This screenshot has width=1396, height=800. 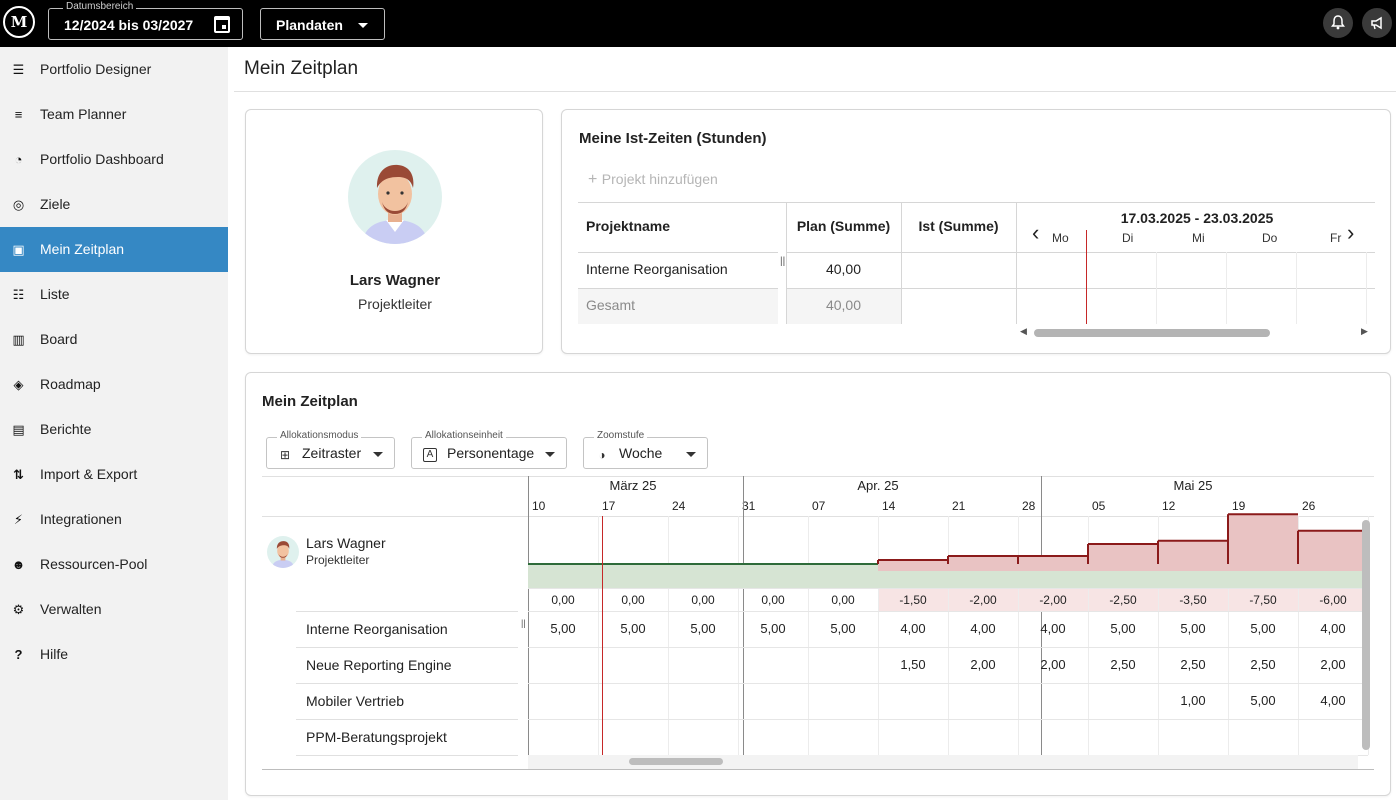 What do you see at coordinates (1338, 23) in the screenshot?
I see `notification-bell-button` at bounding box center [1338, 23].